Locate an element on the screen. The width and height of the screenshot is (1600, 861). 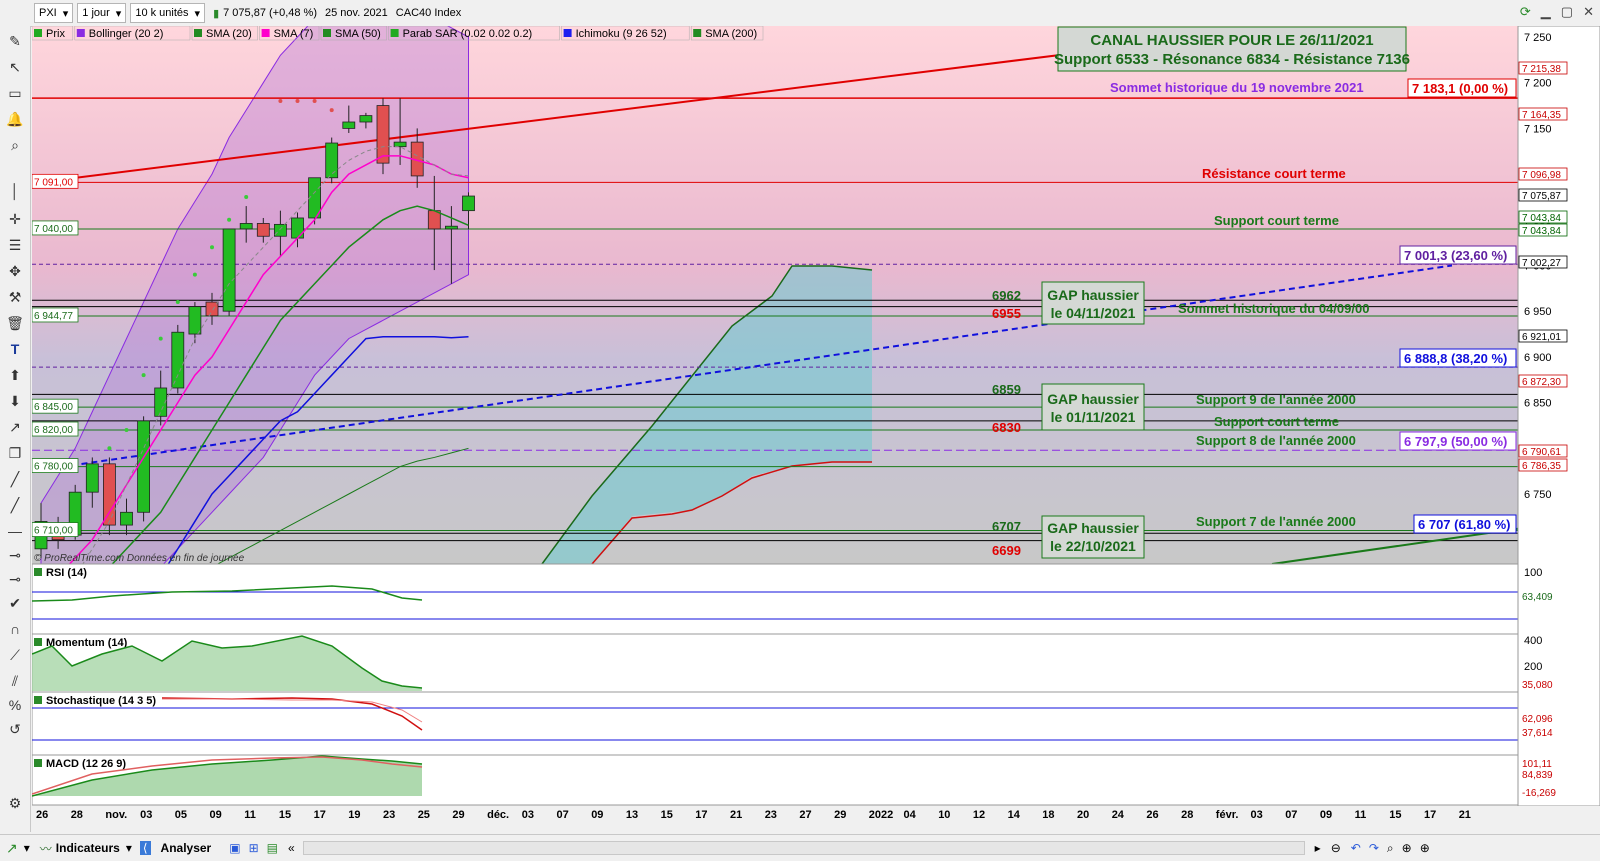
price-tag: 7 096,98 is located at coordinates (1541, 175).